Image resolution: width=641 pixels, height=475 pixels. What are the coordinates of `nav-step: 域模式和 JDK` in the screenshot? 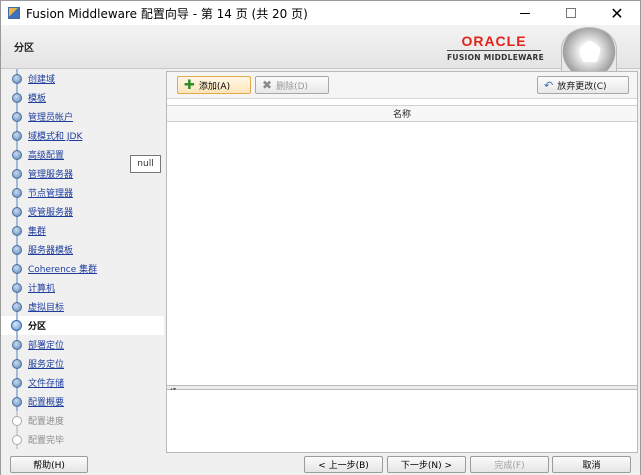 It's located at (82, 135).